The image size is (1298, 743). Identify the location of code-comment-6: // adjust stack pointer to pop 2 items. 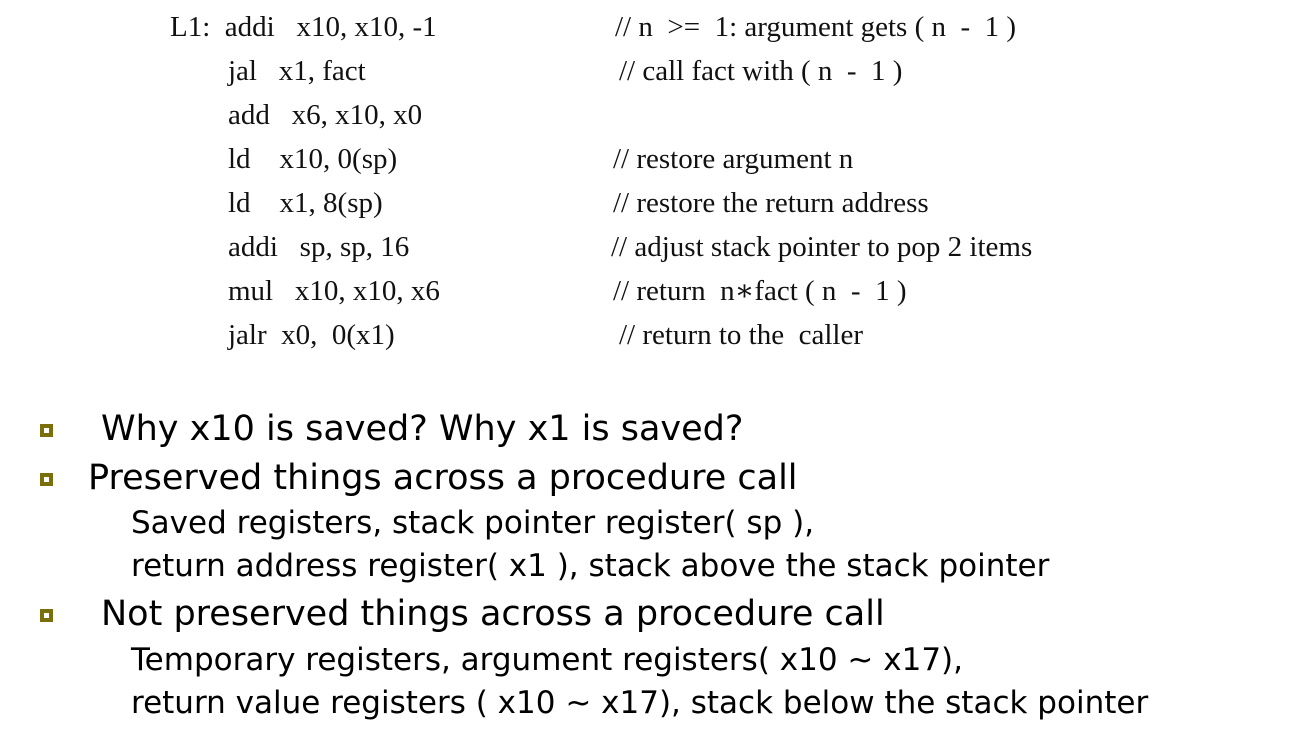
(822, 247).